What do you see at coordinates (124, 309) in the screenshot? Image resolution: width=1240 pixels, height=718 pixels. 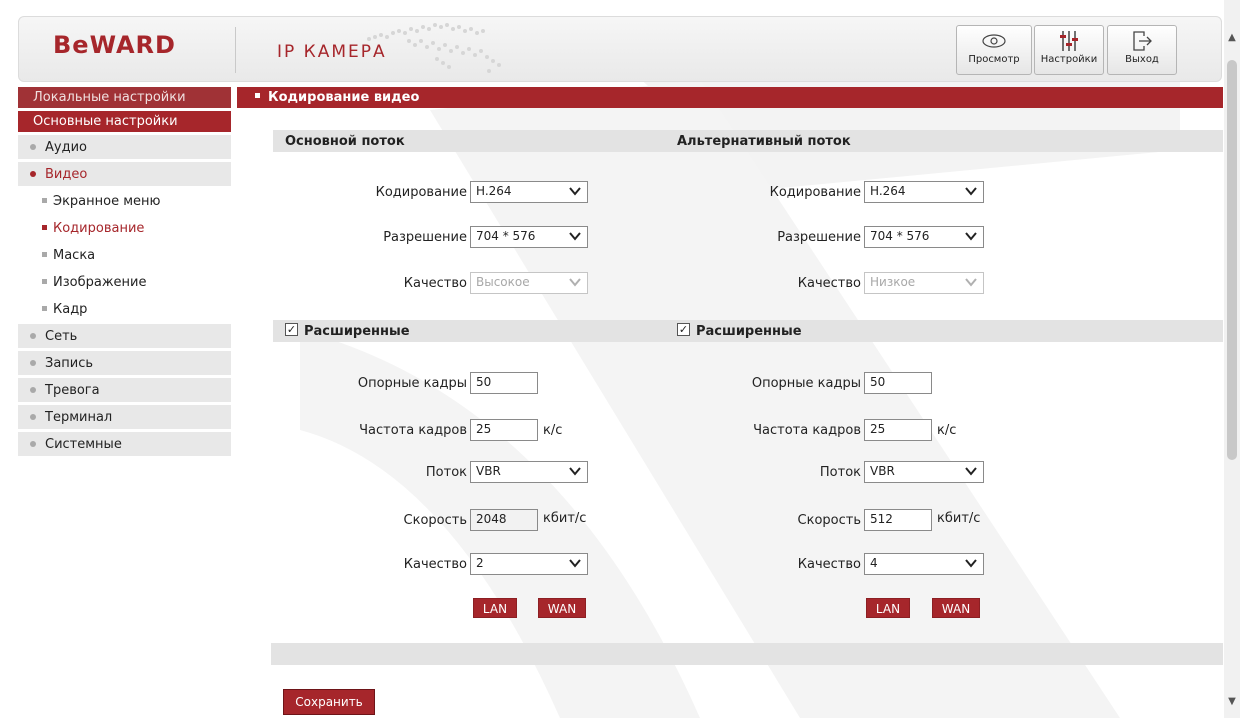 I see `sidebar-sub-frame: Кадр` at bounding box center [124, 309].